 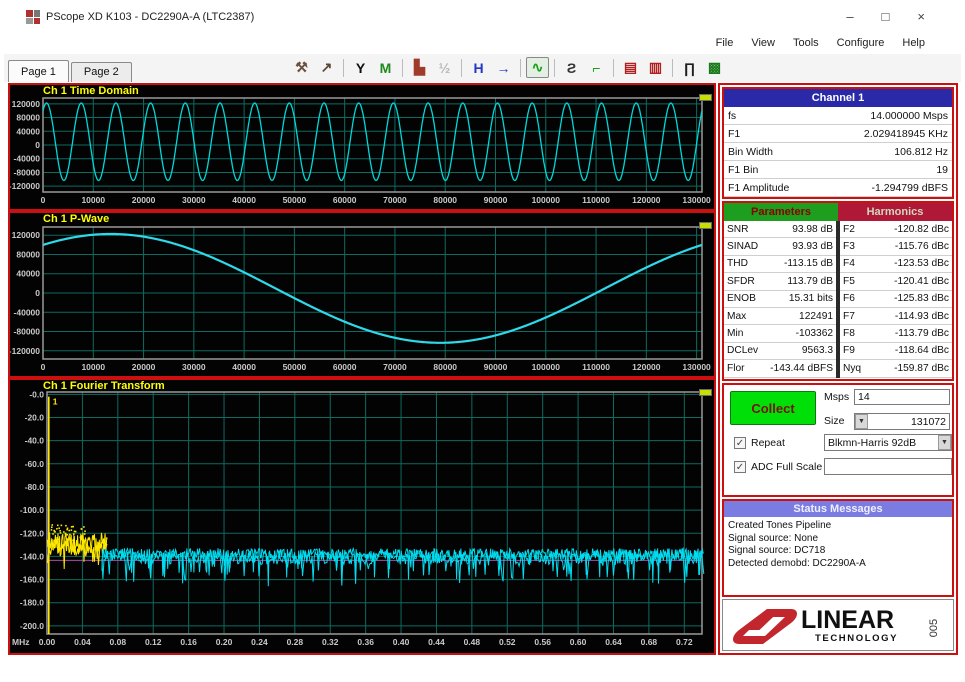 What do you see at coordinates (740, 467) in the screenshot?
I see `adc-full-scale-checkbox` at bounding box center [740, 467].